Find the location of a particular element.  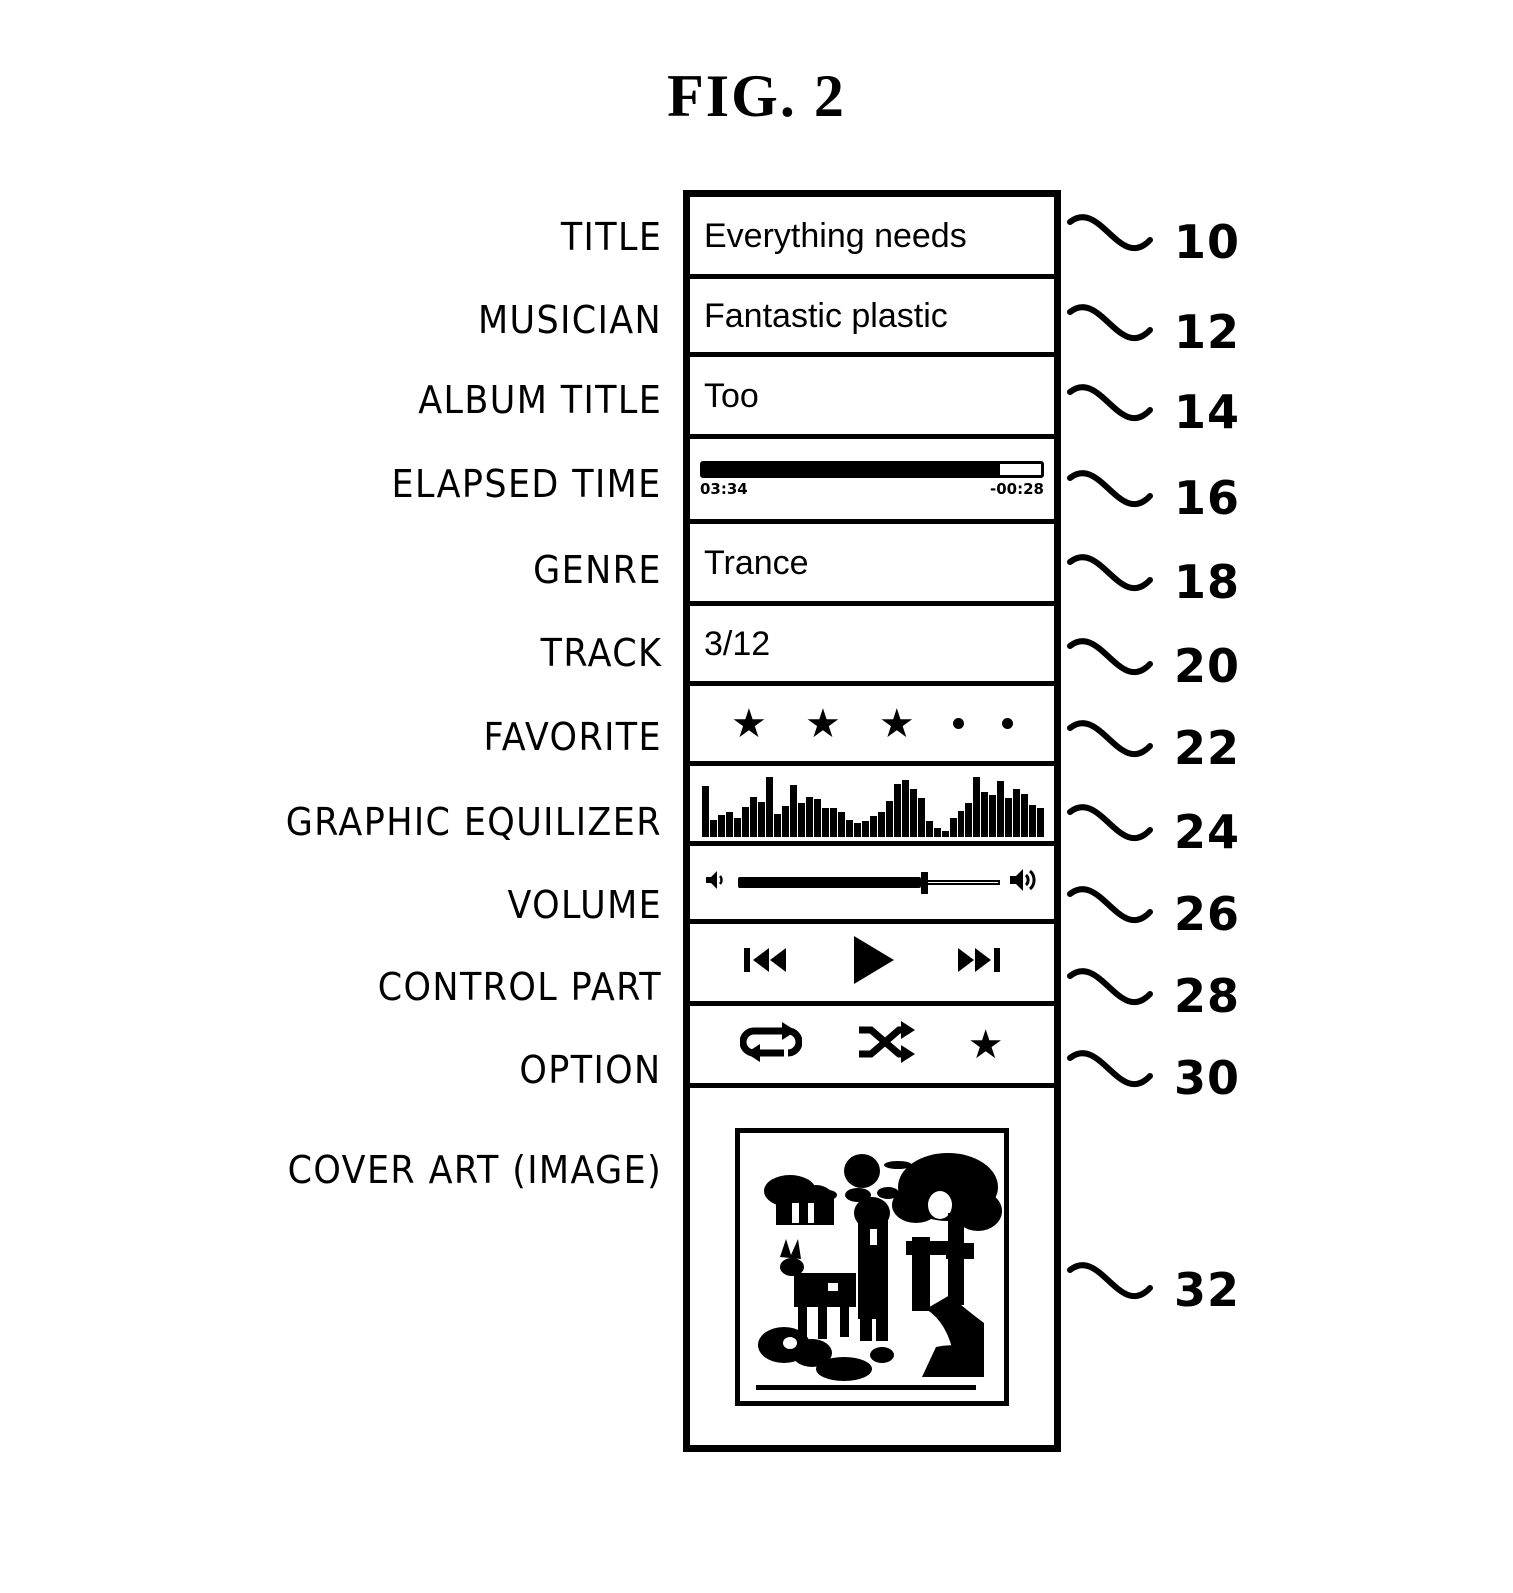

elapsed-time-remaining: -00:28 is located at coordinates (1017, 488).